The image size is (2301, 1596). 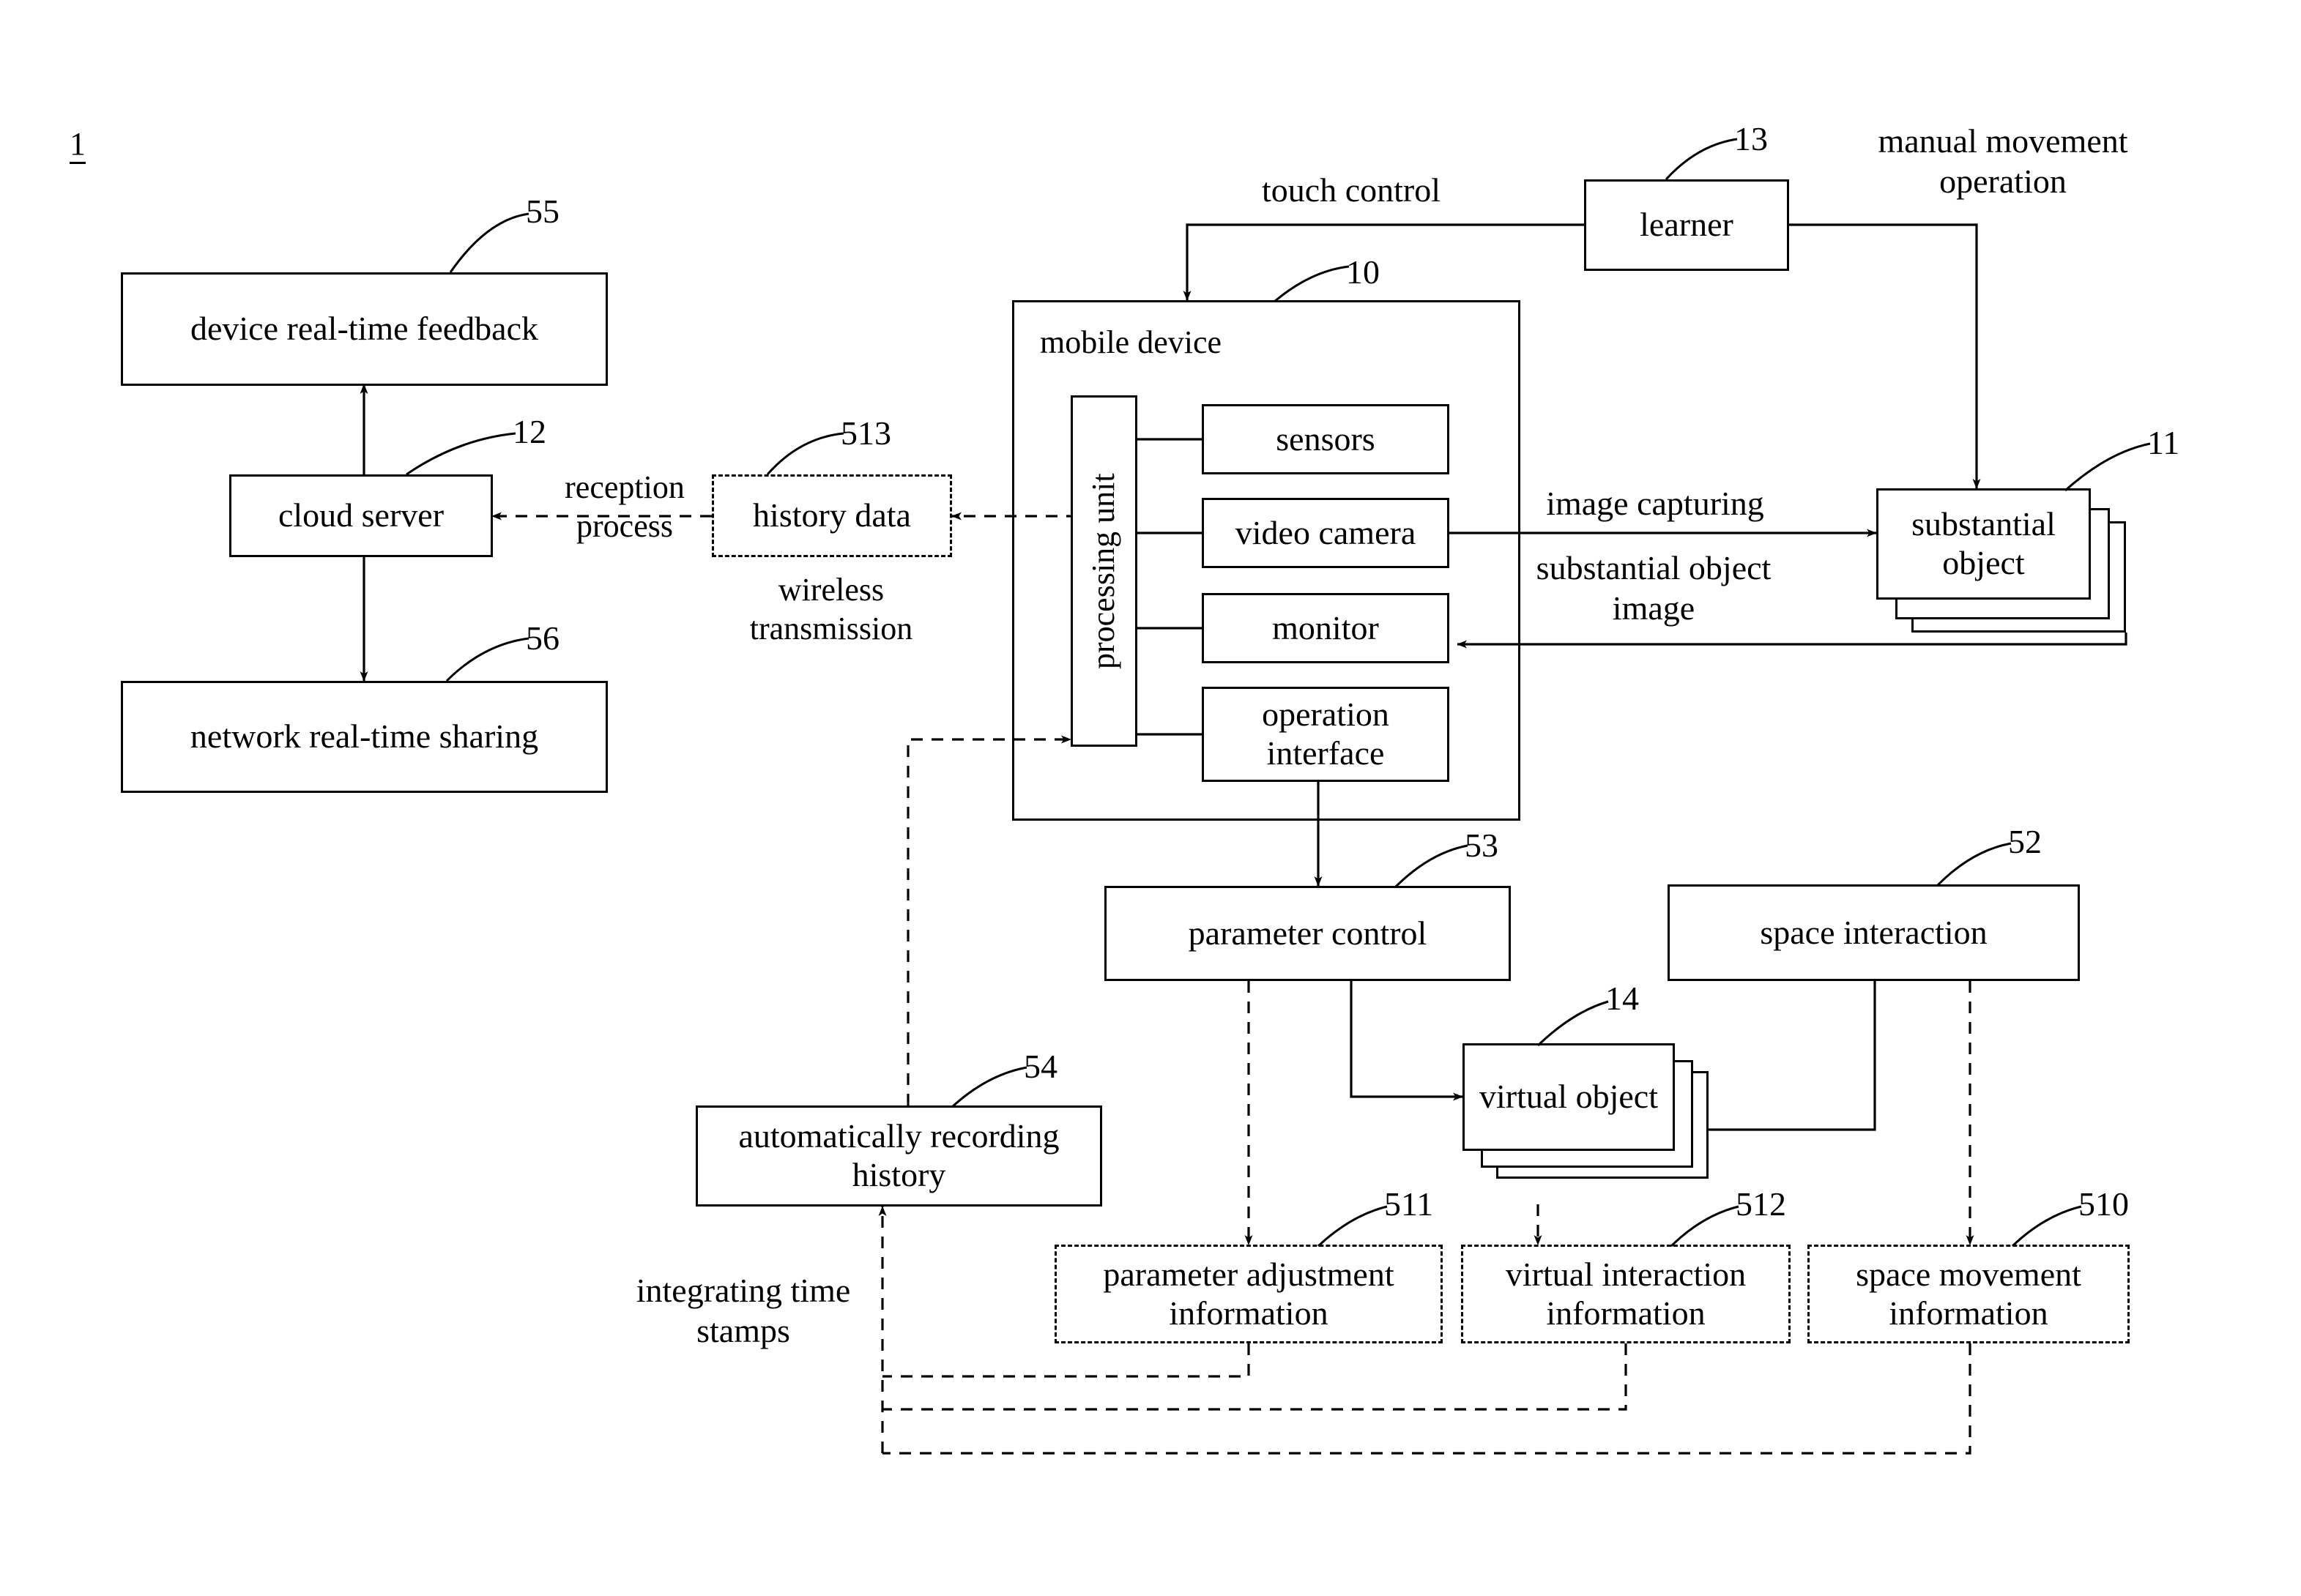 I want to click on ref-13: 13, so click(x=1751, y=138).